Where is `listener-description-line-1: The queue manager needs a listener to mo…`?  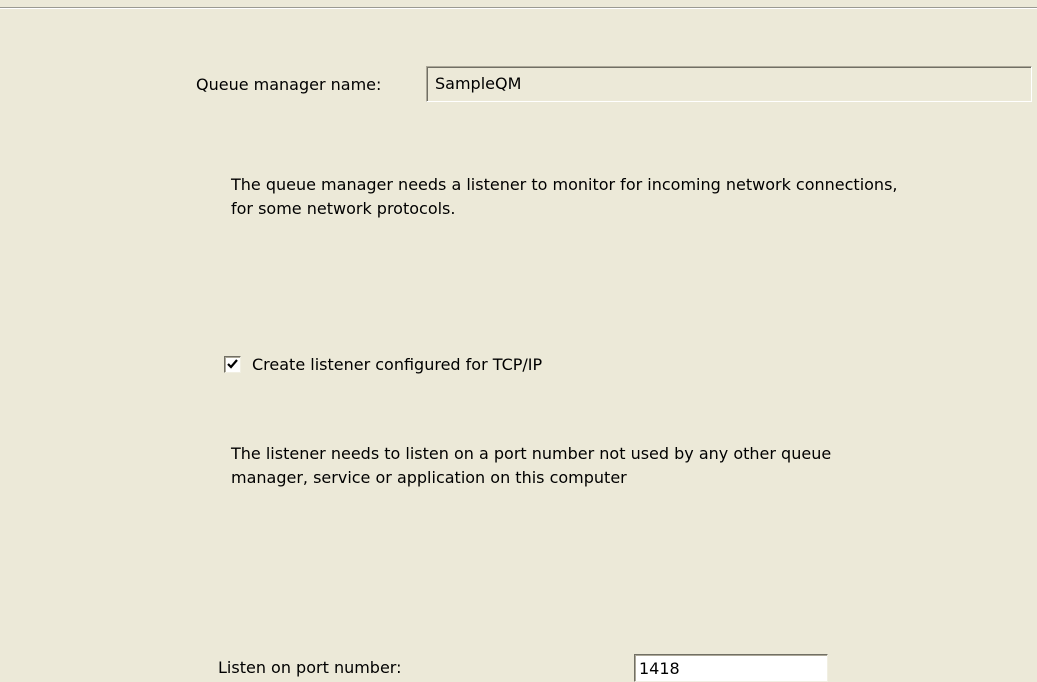 listener-description-line-1: The queue manager needs a listener to mo… is located at coordinates (564, 184).